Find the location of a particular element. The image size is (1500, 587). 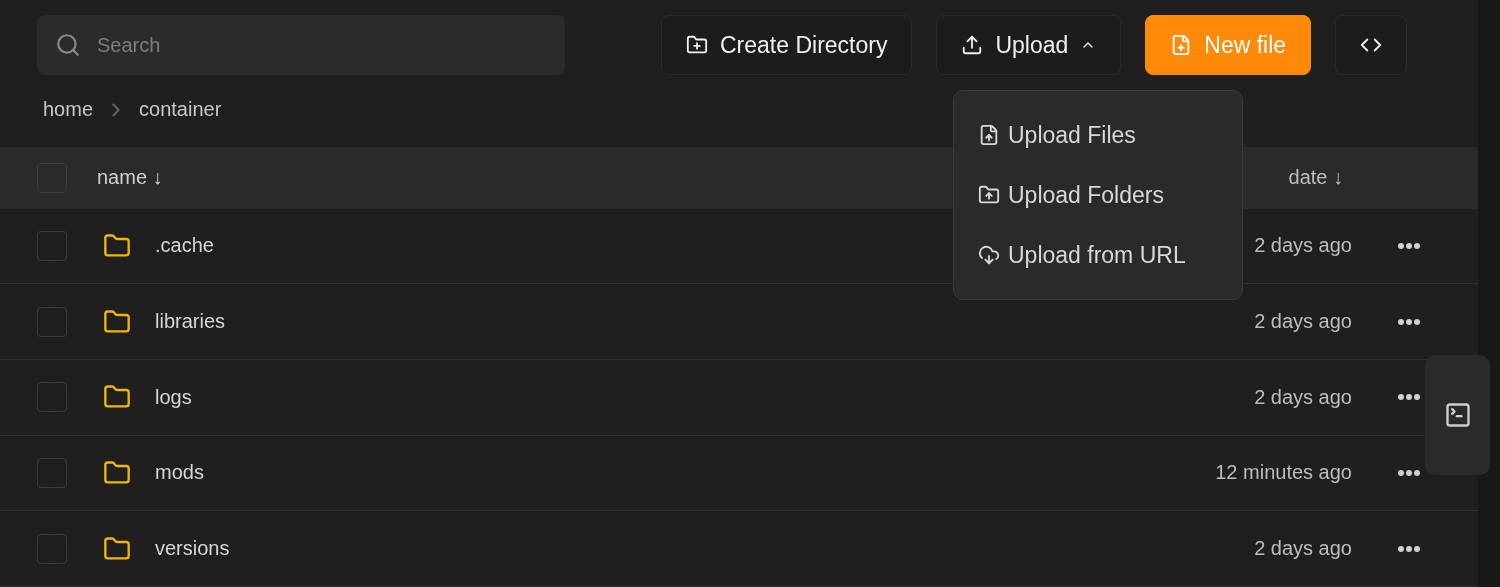

file-name: versions is located at coordinates (192, 549).